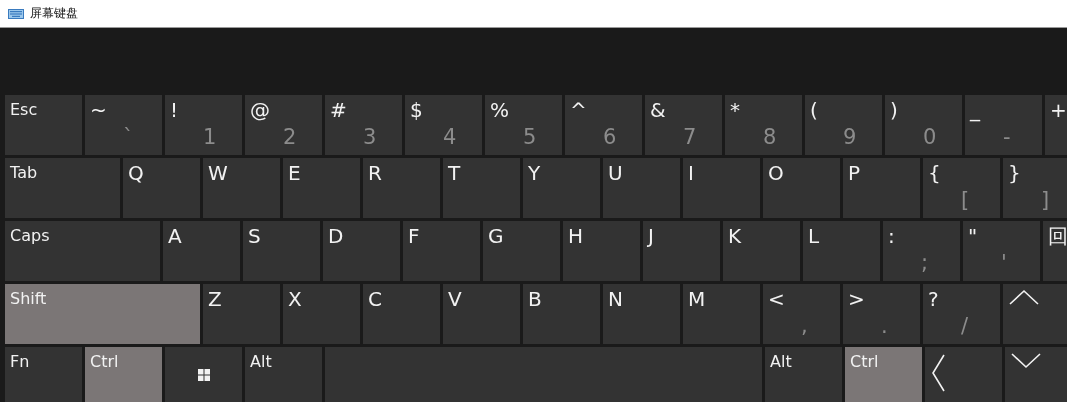 Image resolution: width=1067 pixels, height=402 pixels. What do you see at coordinates (82, 251) in the screenshot?
I see `key: Caps` at bounding box center [82, 251].